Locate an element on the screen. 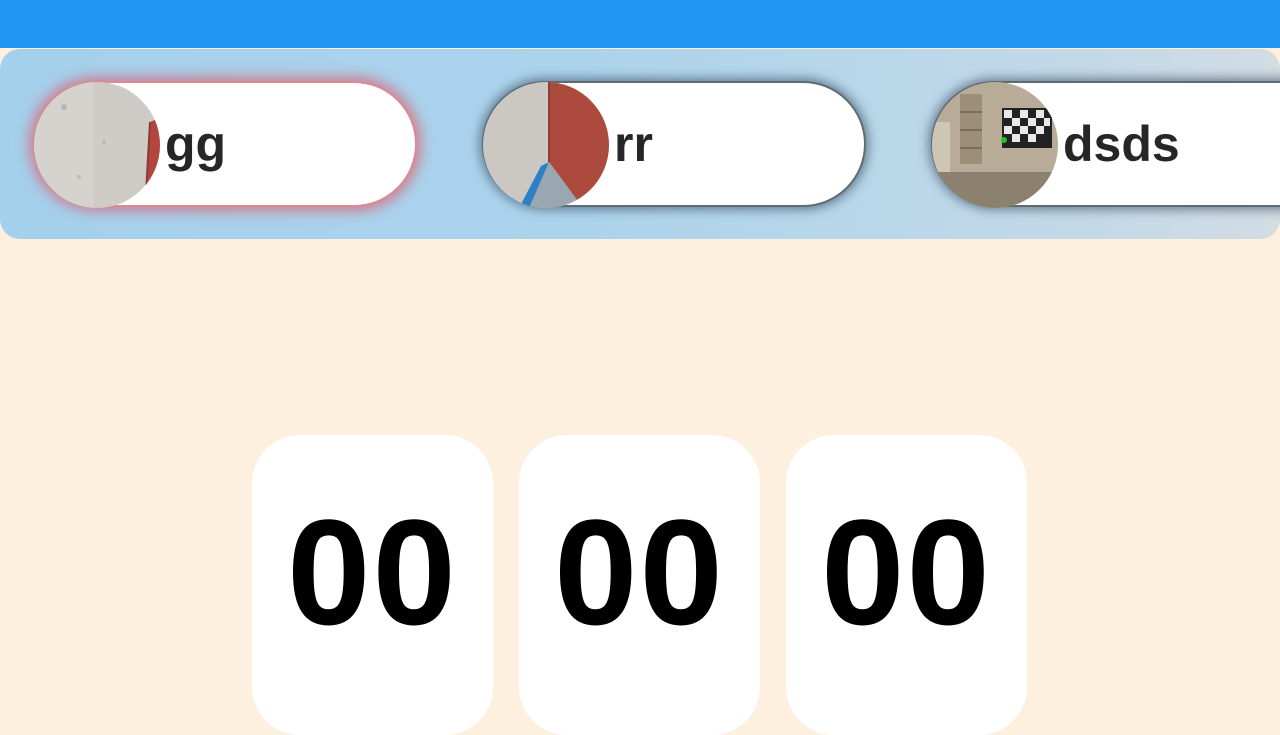 Image resolution: width=1280 pixels, height=735 pixels. user-name: dsds is located at coordinates (1121, 144).